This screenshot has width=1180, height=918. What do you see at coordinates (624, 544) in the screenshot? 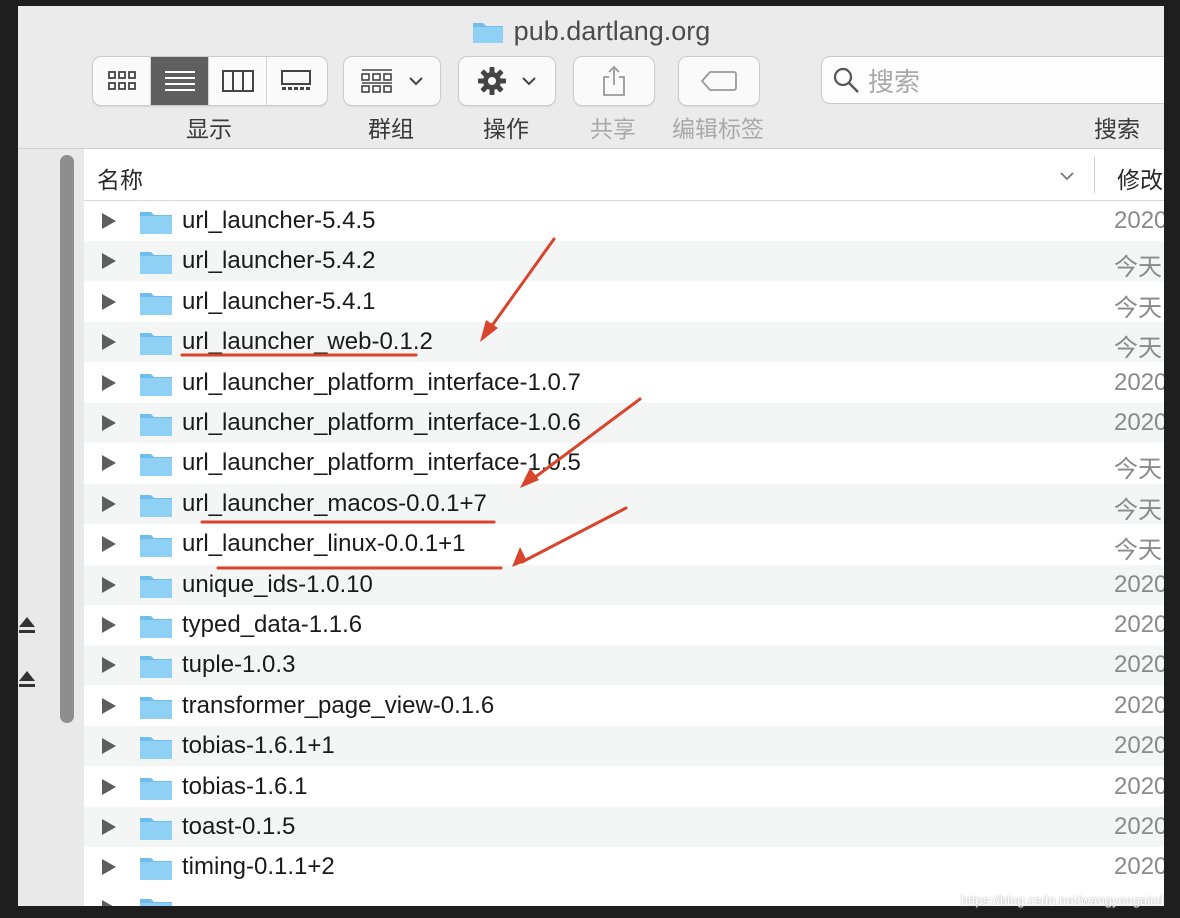
I see `table-row: url_launcher_linux-0.0.1+1 今天` at bounding box center [624, 544].